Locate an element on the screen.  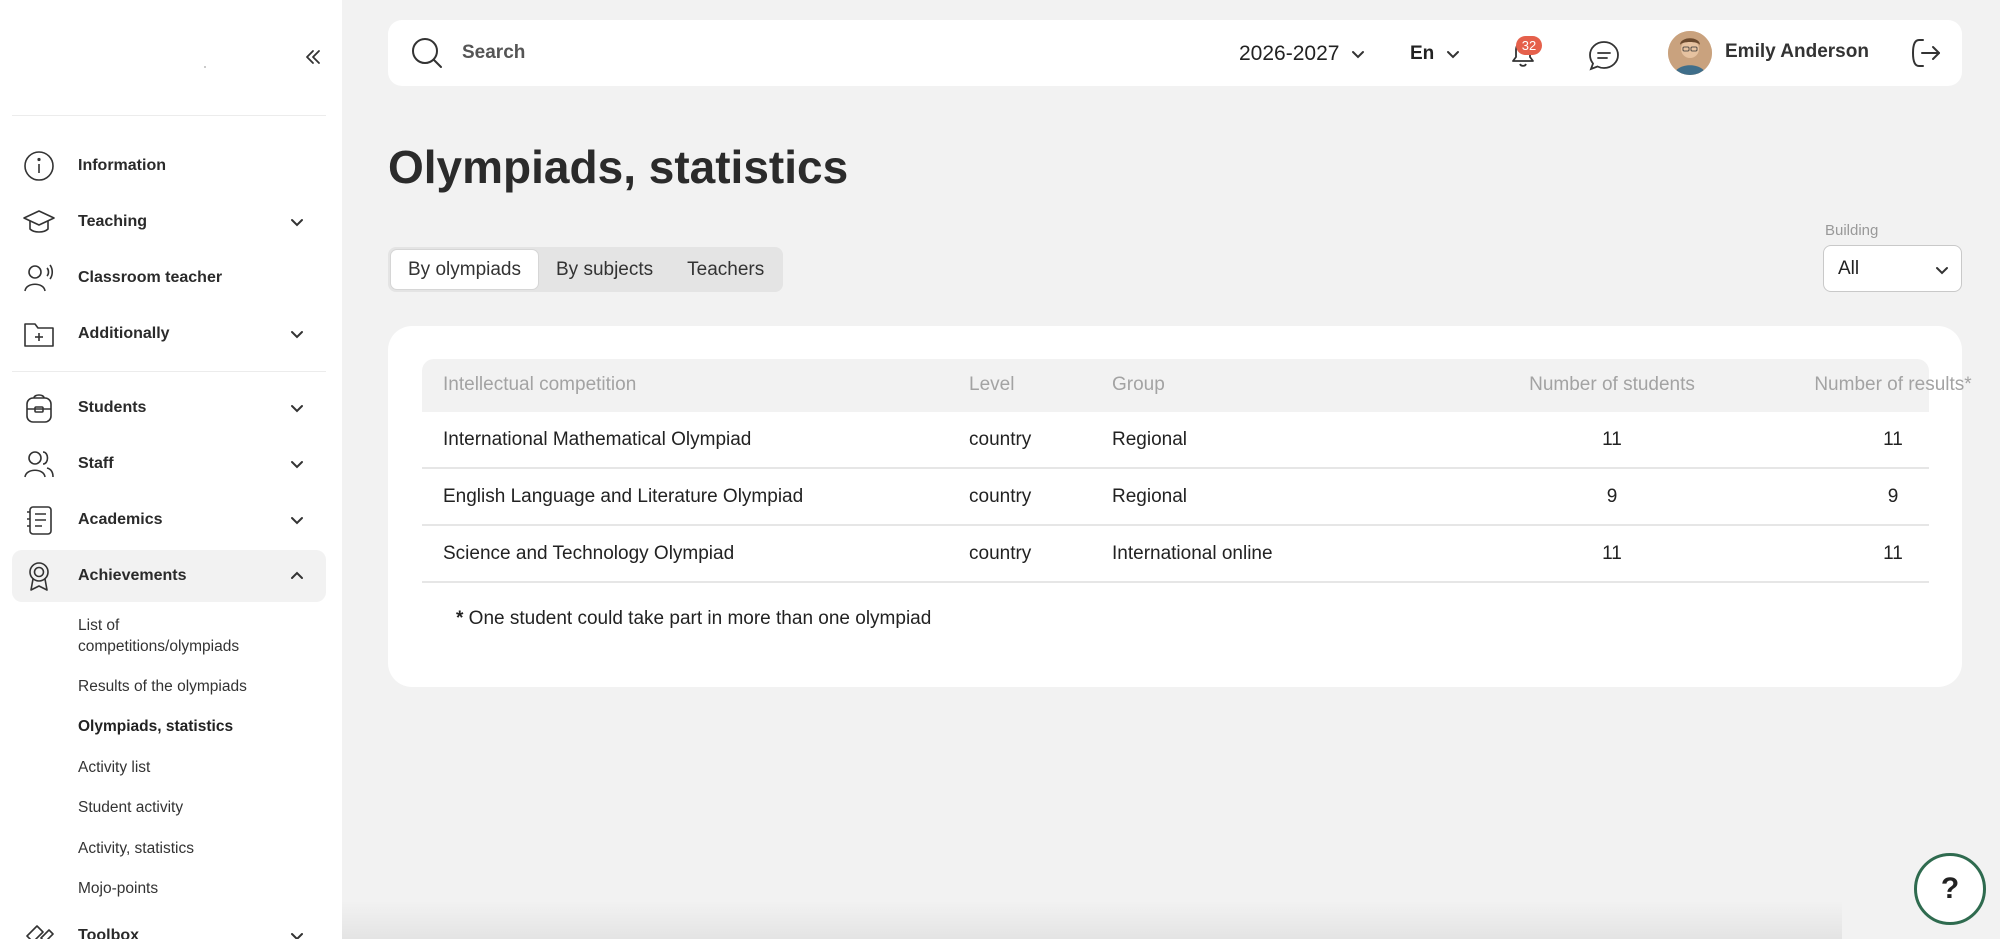
graduation-cap-icon is located at coordinates (39, 222).